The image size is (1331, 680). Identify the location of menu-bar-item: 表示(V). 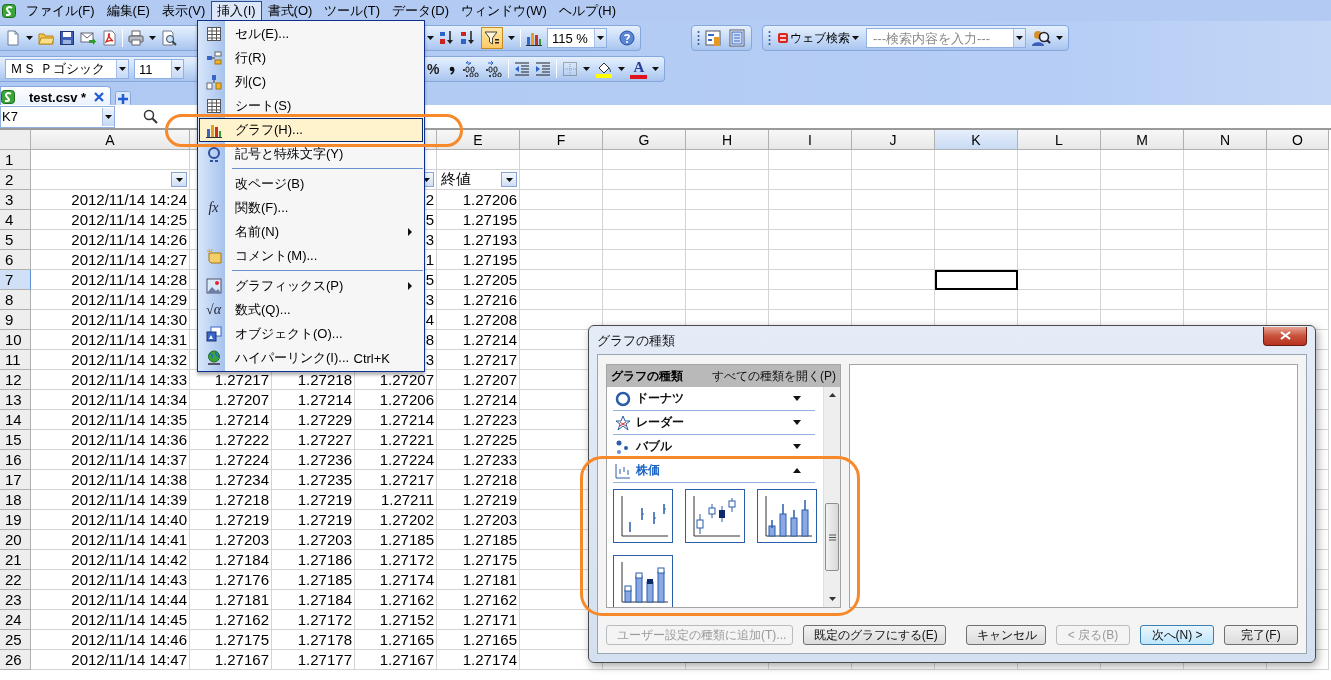
(183, 10).